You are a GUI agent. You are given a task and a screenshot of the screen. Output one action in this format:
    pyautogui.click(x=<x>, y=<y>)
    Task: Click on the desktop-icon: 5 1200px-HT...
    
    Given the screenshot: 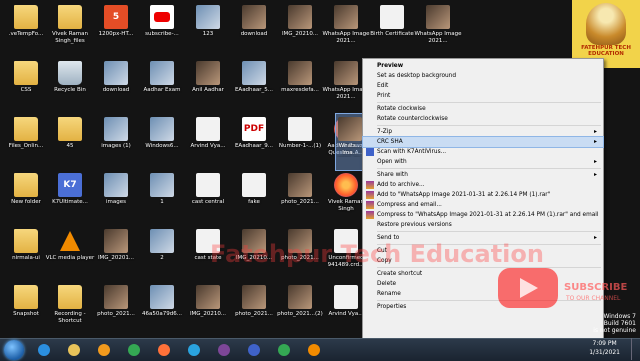 What is the action you would take?
    pyautogui.click(x=116, y=30)
    